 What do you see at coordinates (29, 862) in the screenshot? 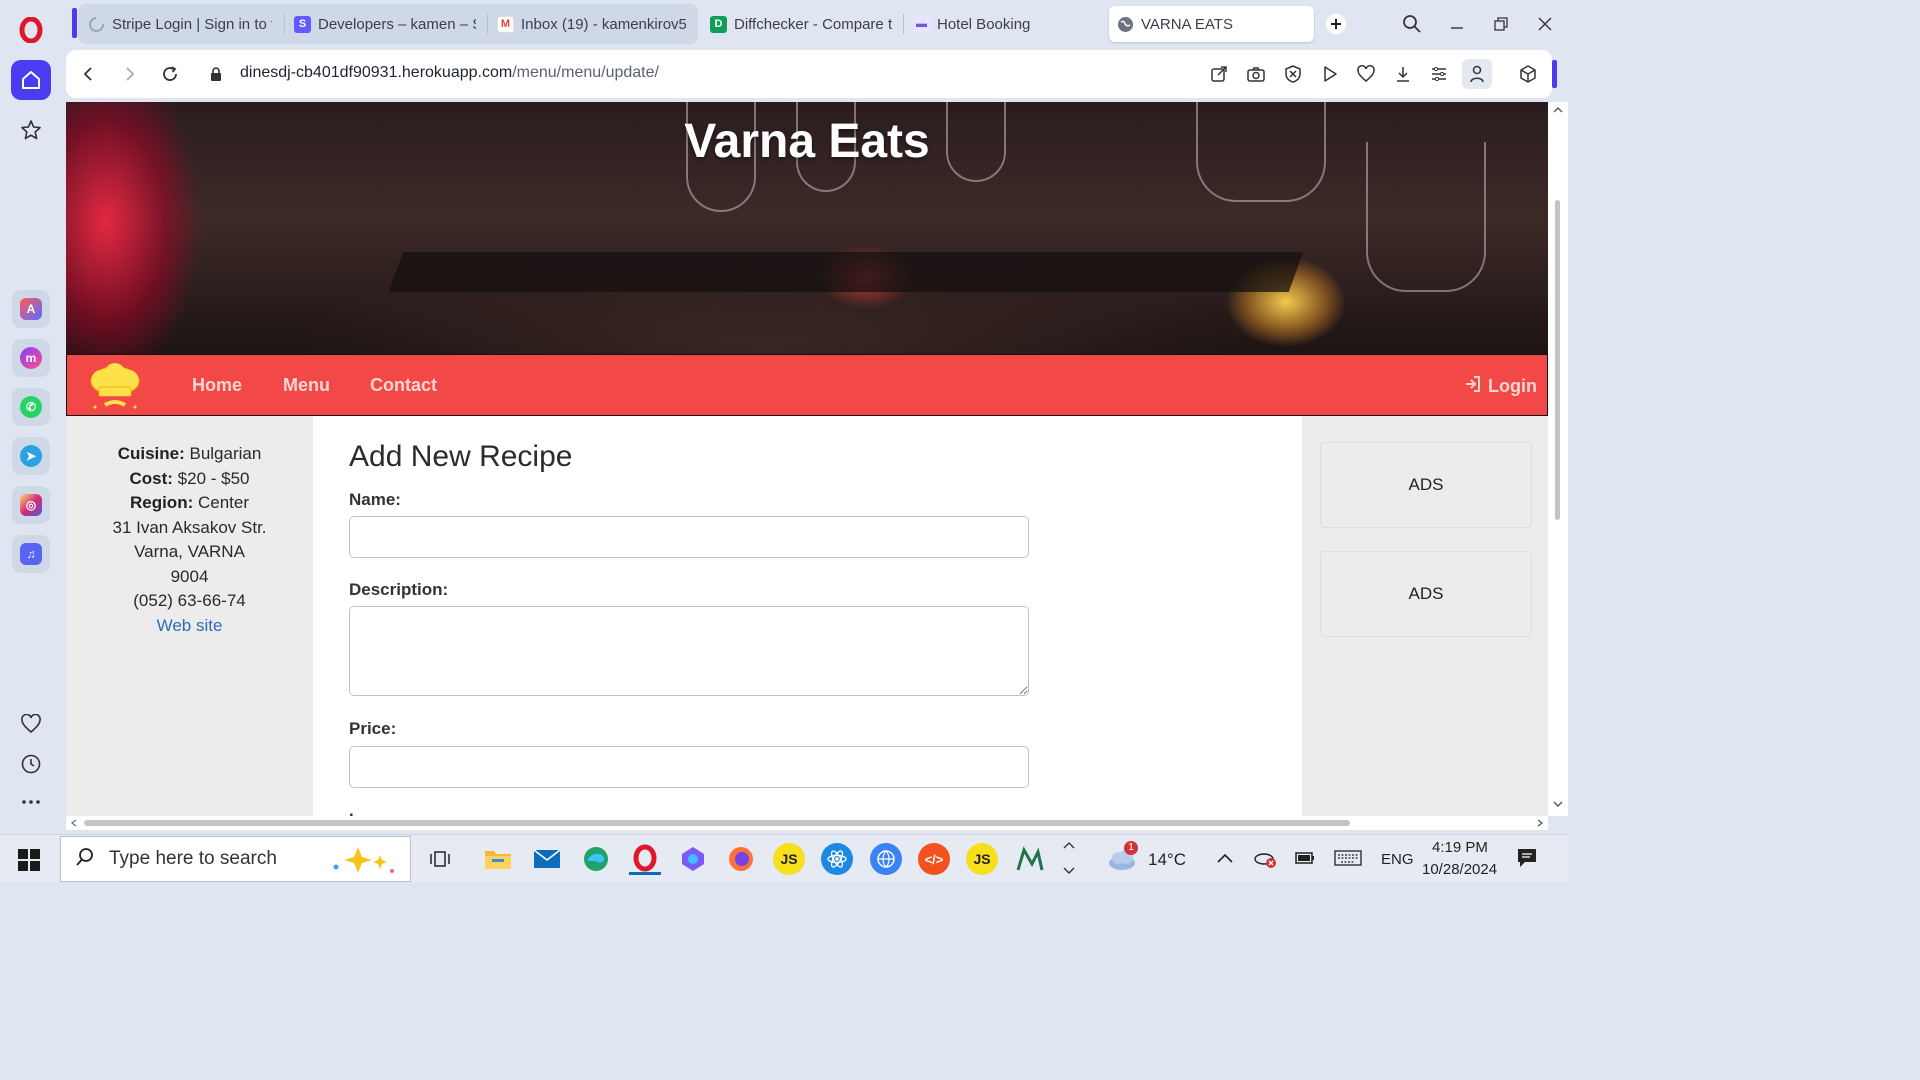
I see `windows-start-icon` at bounding box center [29, 862].